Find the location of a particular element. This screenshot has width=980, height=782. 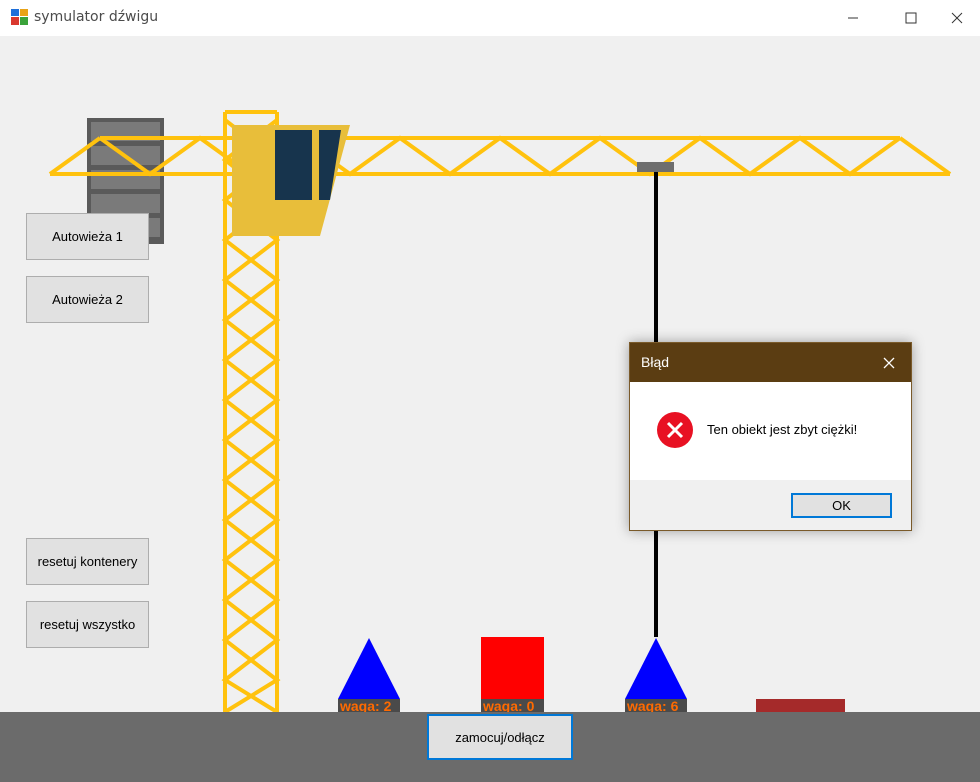

autotower-1-button: Autowieża 1 is located at coordinates (87, 236).